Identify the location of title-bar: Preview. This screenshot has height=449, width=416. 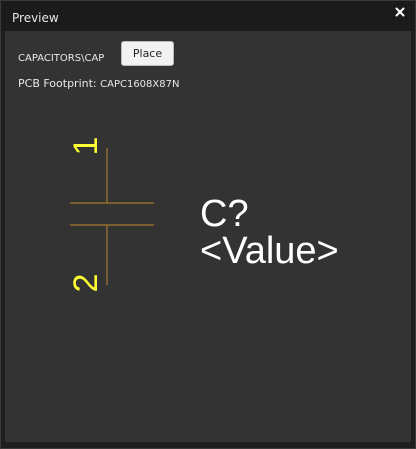
(208, 16).